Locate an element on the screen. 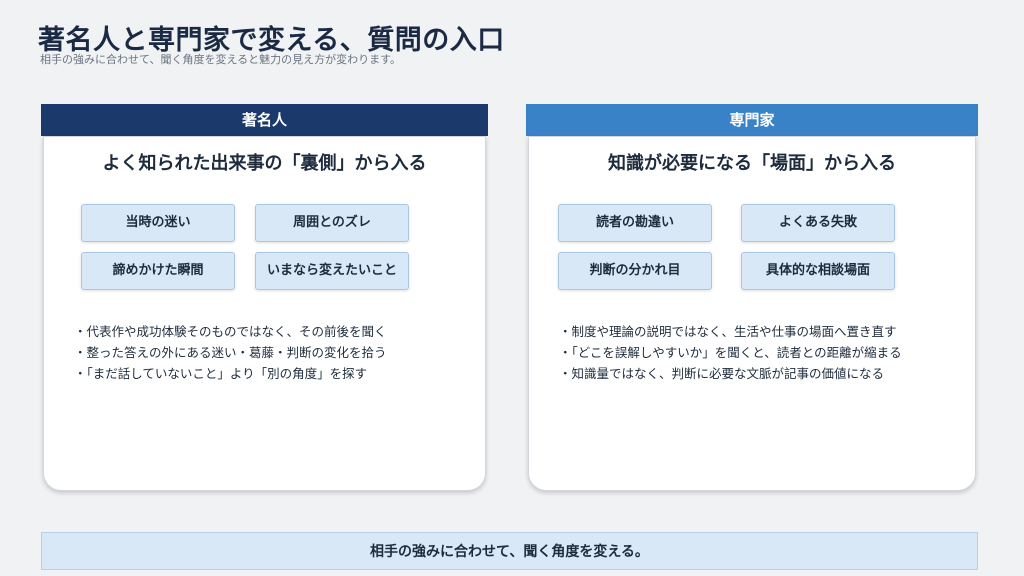 This screenshot has height=576, width=1024. tag-moment-of-giving-up: 諦めかけた瞬間 is located at coordinates (158, 271).